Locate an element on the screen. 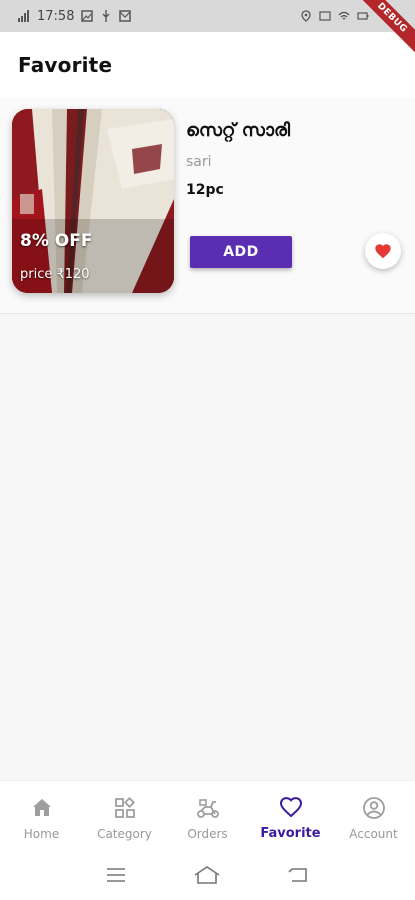 Image resolution: width=415 pixels, height=900 pixels. status-left: 17:58 is located at coordinates (75, 16).